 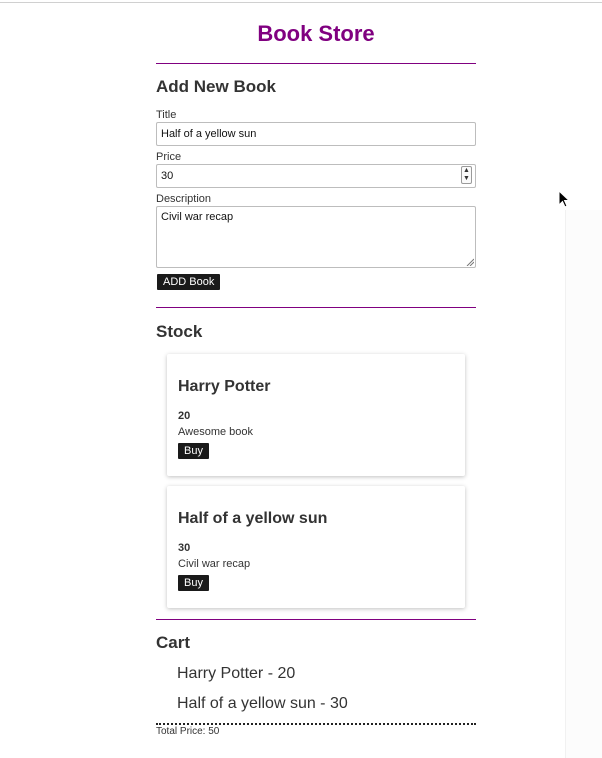 I want to click on description-textarea: Civil war recap, so click(x=316, y=237).